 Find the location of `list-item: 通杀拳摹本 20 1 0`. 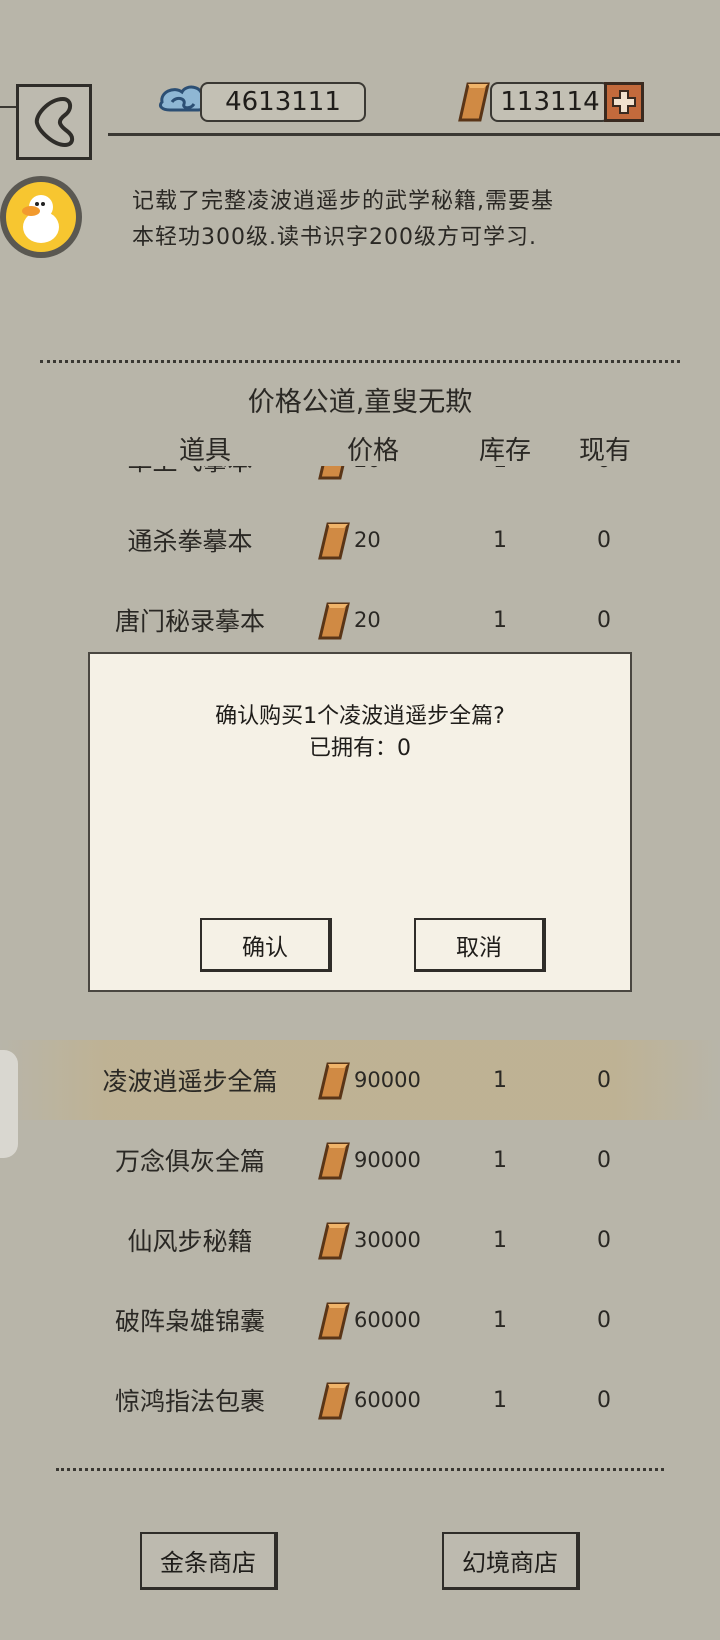

list-item: 通杀拳摹本 20 1 0 is located at coordinates (360, 540).